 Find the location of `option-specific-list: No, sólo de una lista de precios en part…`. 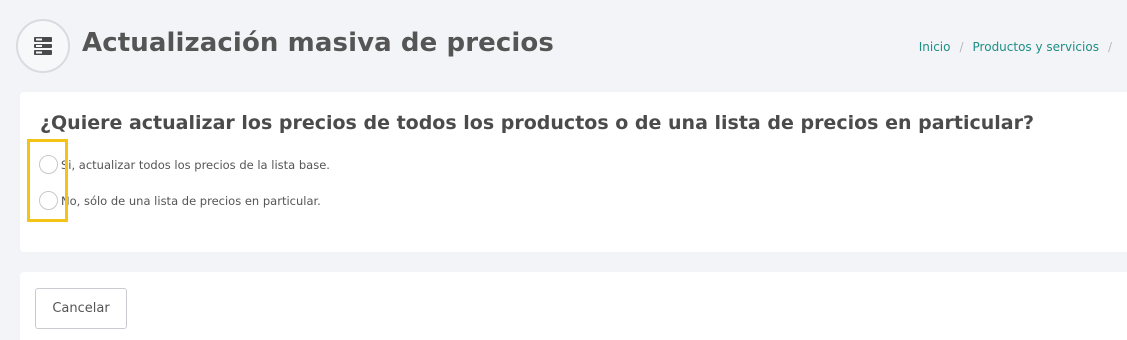

option-specific-list: No, sólo de una lista de precios en part… is located at coordinates (180, 200).